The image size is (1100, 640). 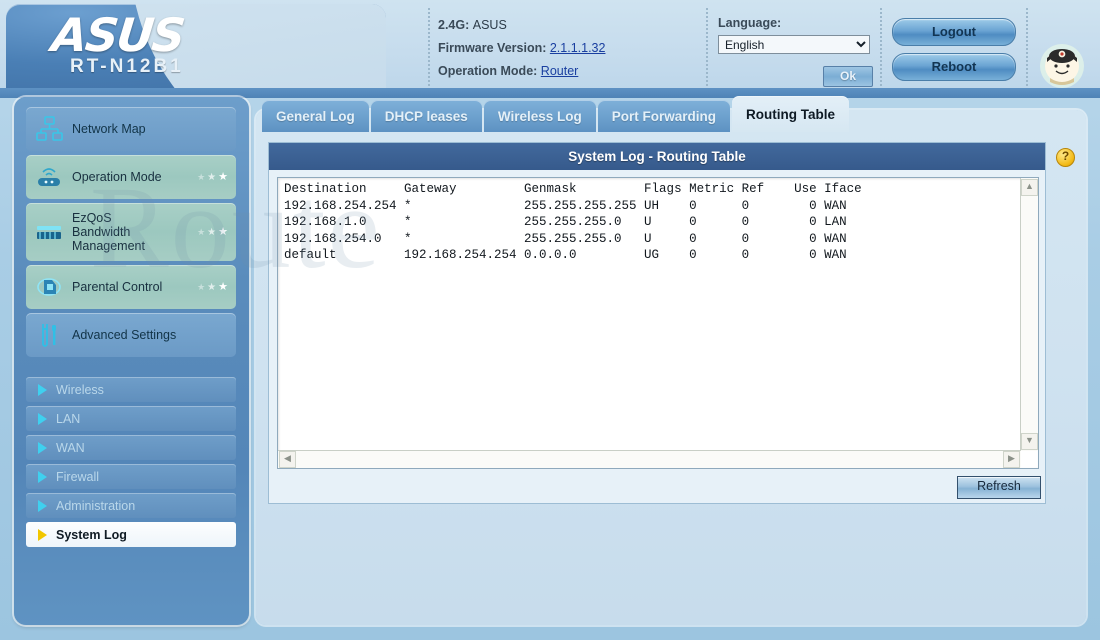 What do you see at coordinates (109, 129) in the screenshot?
I see `sidebar-item-label: Network Map` at bounding box center [109, 129].